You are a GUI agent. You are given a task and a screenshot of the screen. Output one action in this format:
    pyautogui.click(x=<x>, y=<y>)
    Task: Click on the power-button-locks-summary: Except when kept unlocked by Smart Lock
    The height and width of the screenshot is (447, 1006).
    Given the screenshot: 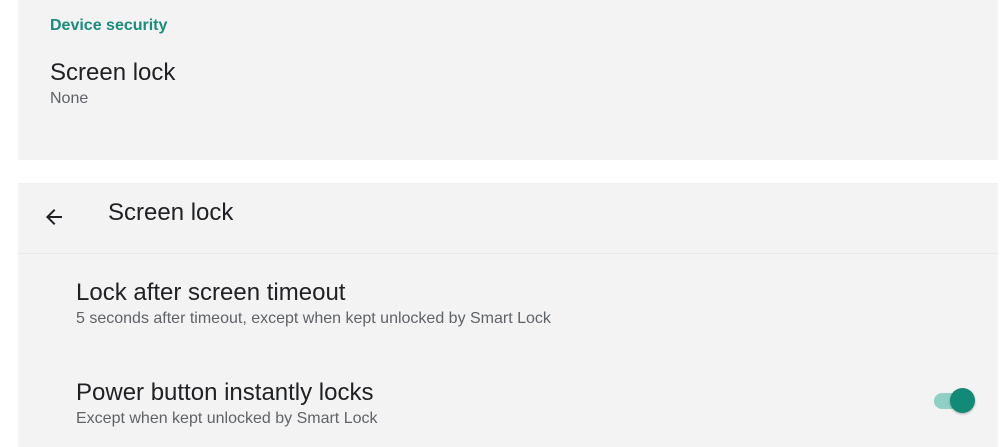 What is the action you would take?
    pyautogui.click(x=227, y=418)
    